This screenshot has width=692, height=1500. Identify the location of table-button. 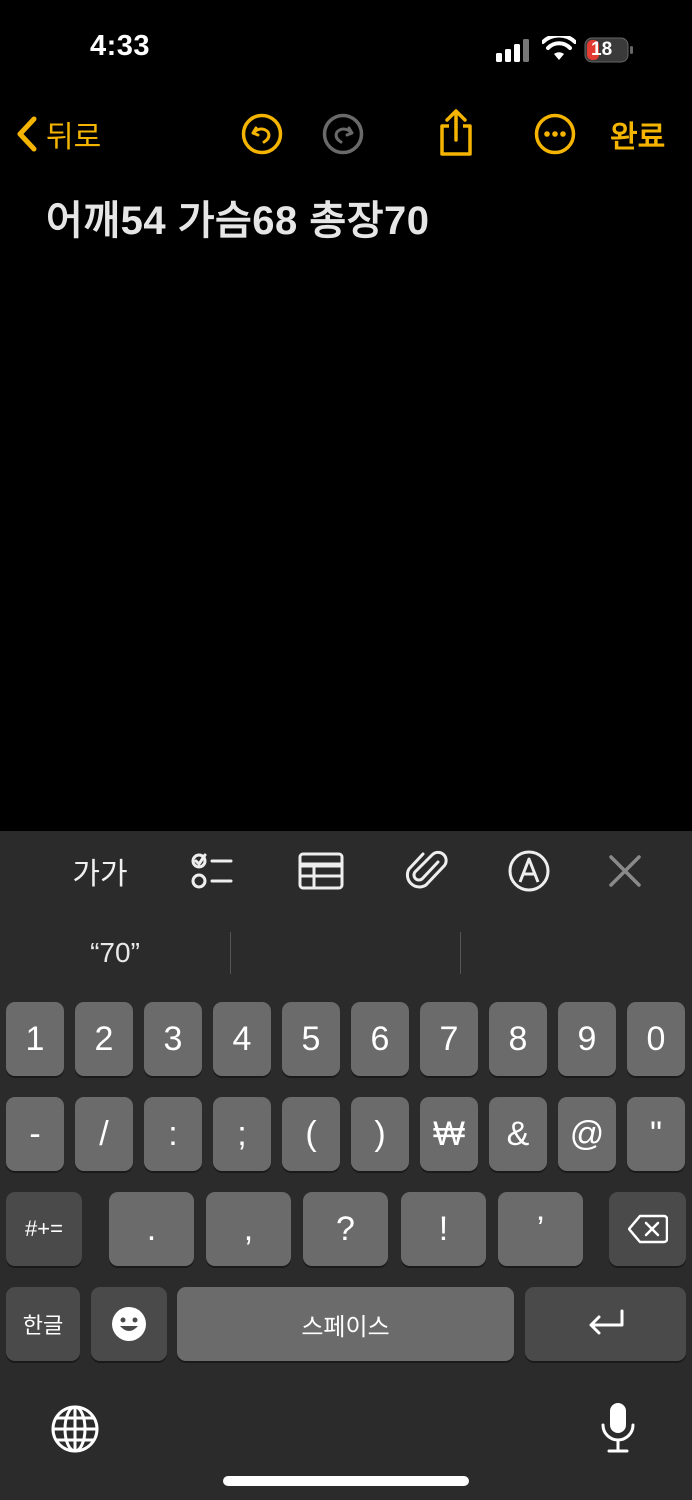
(321, 871).